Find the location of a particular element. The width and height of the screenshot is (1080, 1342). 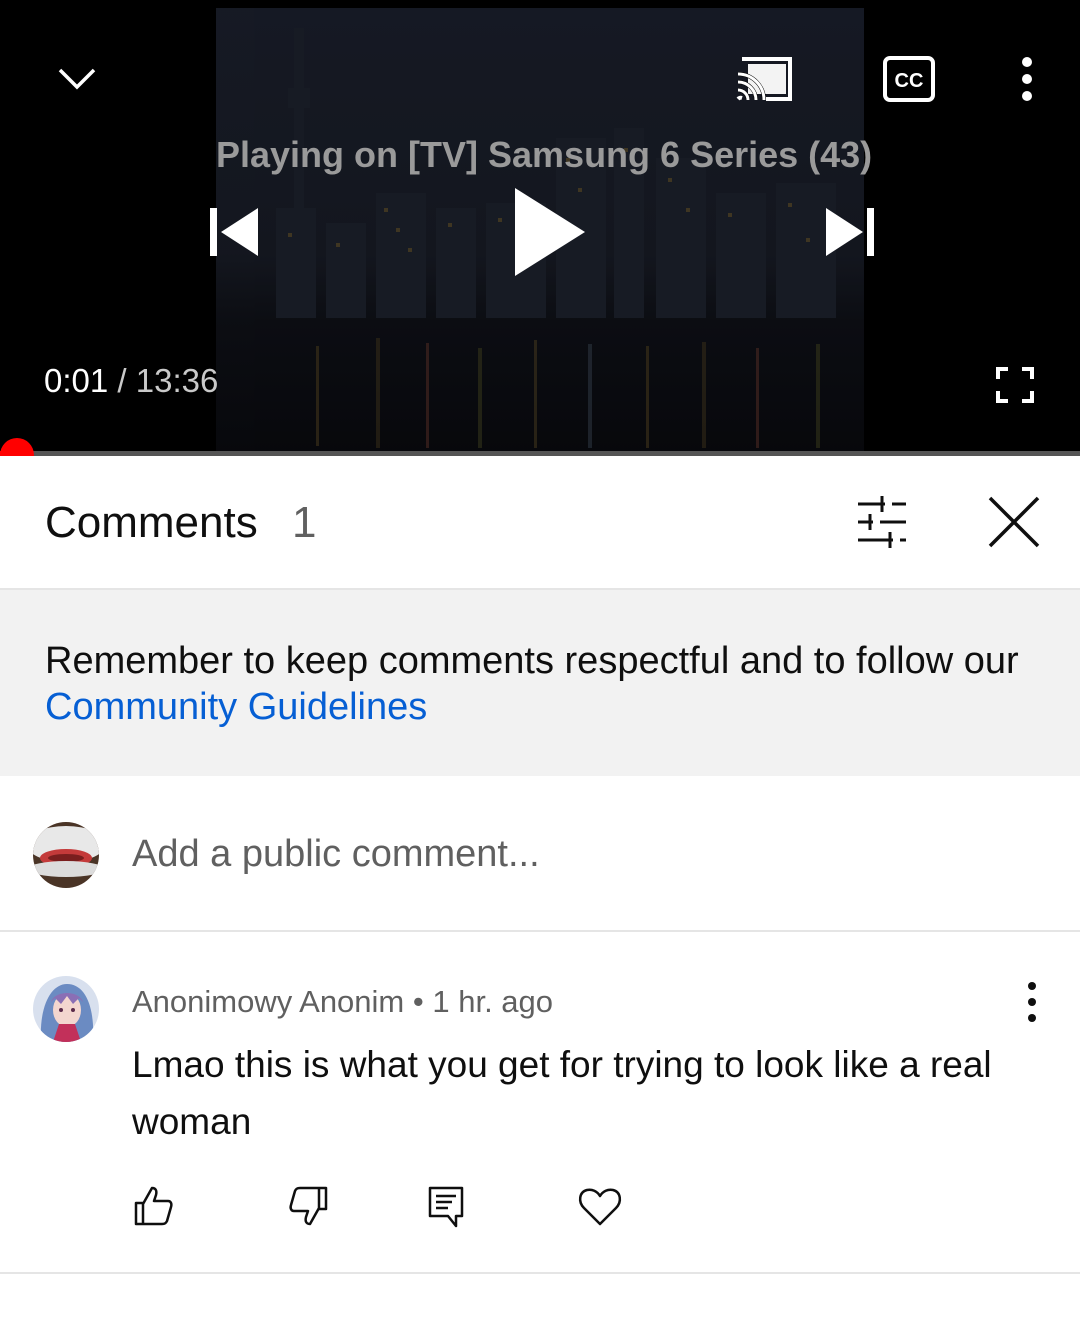

fullscreen-icon is located at coordinates (1015, 385).